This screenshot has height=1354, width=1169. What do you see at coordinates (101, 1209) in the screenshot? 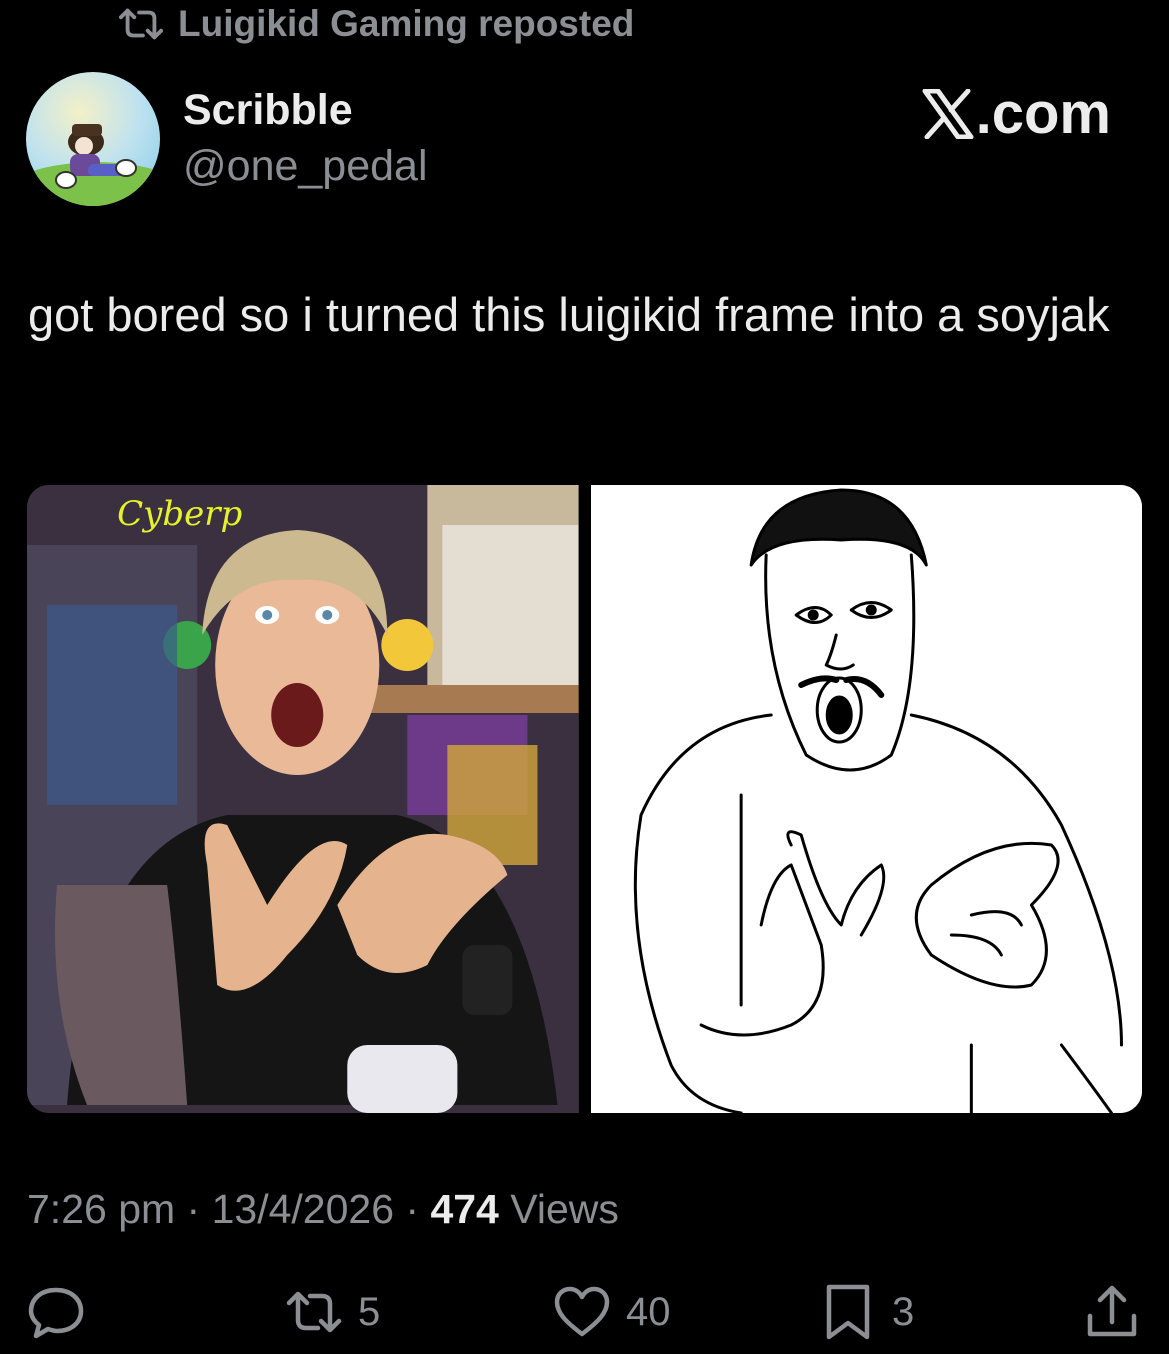
I see `tweet-time: 7:26 pm` at bounding box center [101, 1209].